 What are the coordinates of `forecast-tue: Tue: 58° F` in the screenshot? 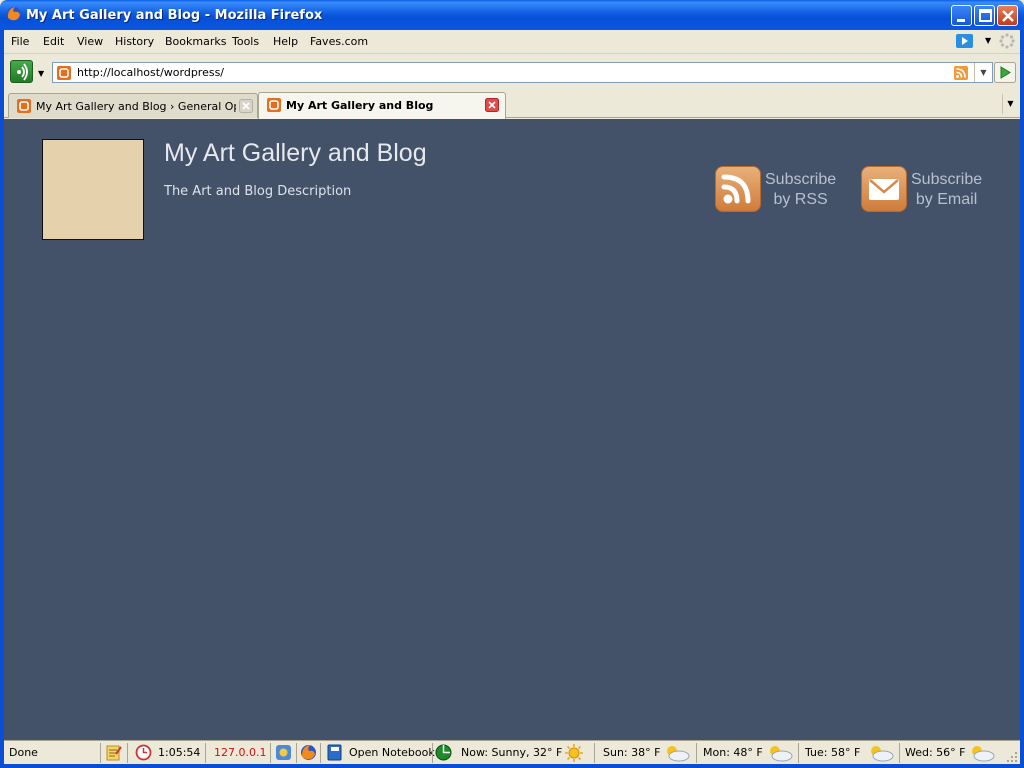 It's located at (832, 752).